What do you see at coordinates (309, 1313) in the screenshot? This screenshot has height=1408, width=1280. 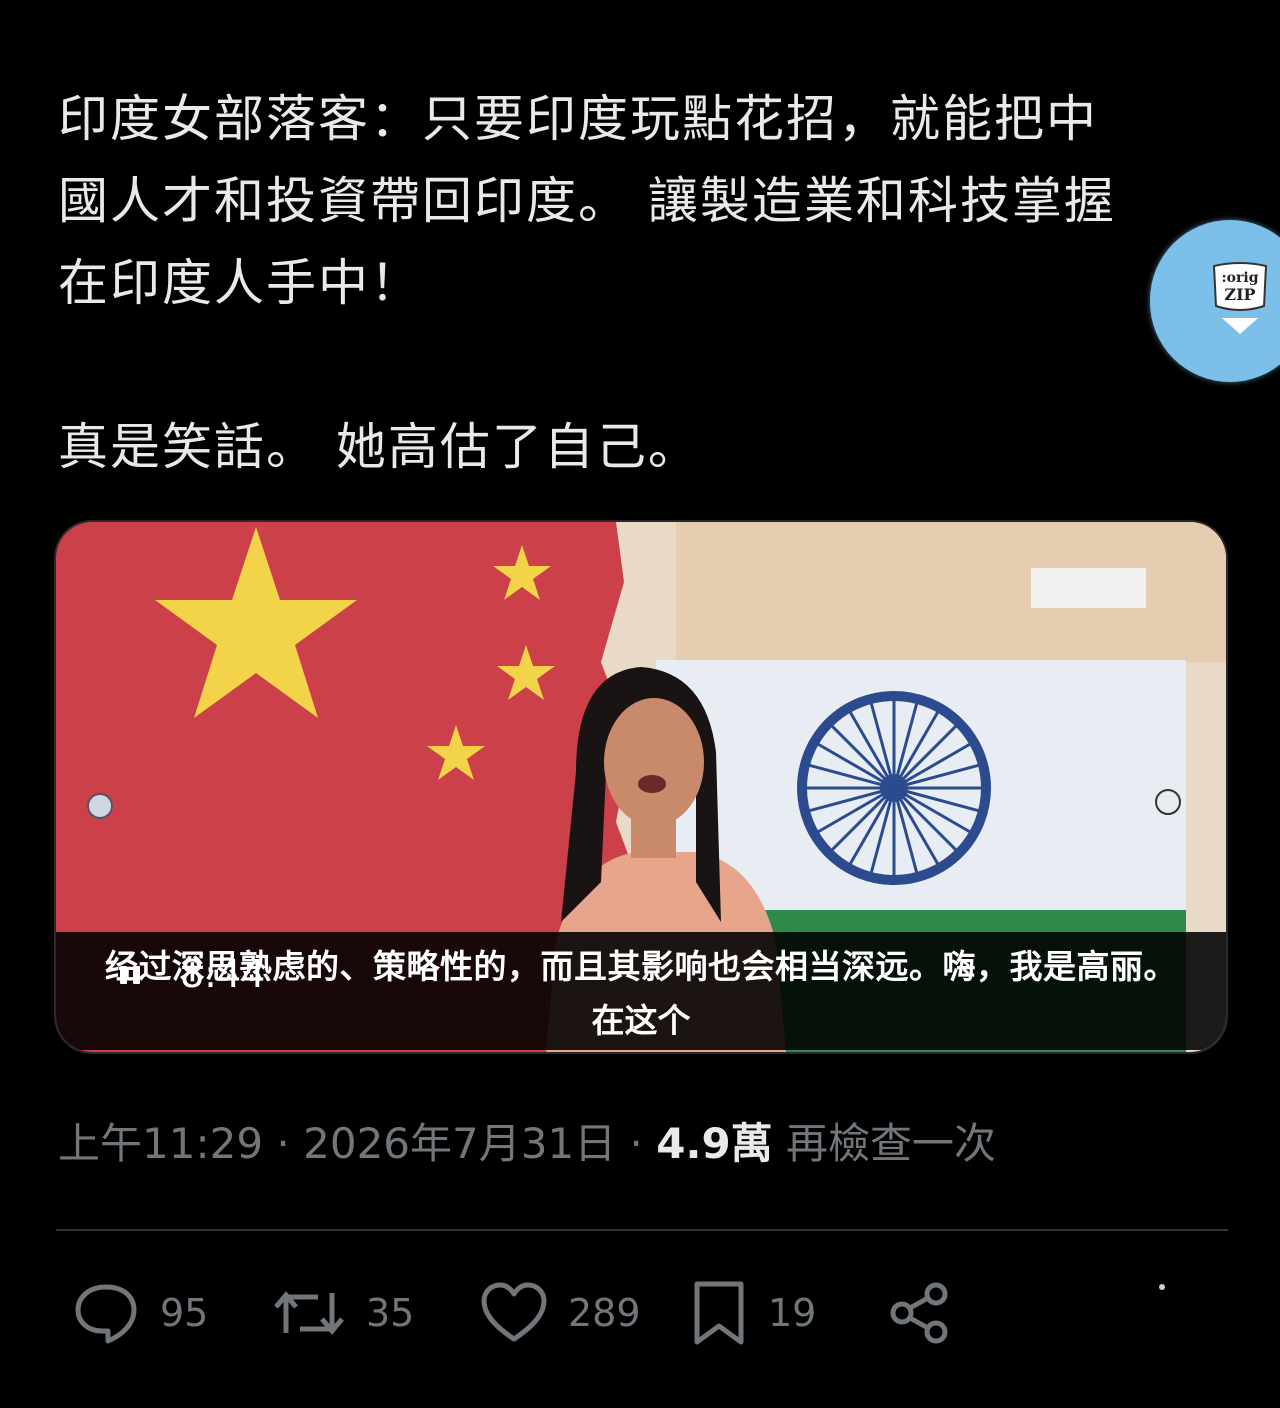 I see `retweet-icon` at bounding box center [309, 1313].